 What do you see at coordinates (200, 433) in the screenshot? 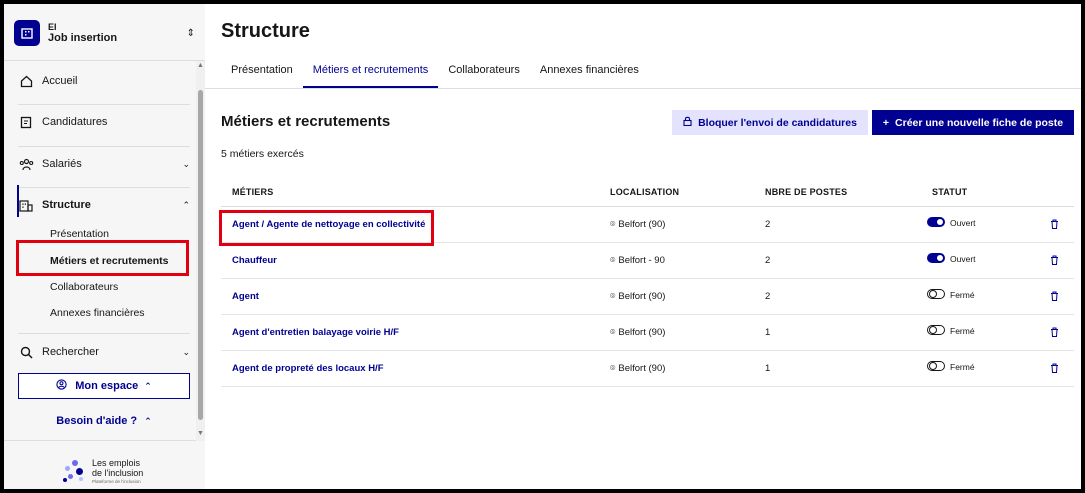
I see `scroll-down-icon: ▼` at bounding box center [200, 433].